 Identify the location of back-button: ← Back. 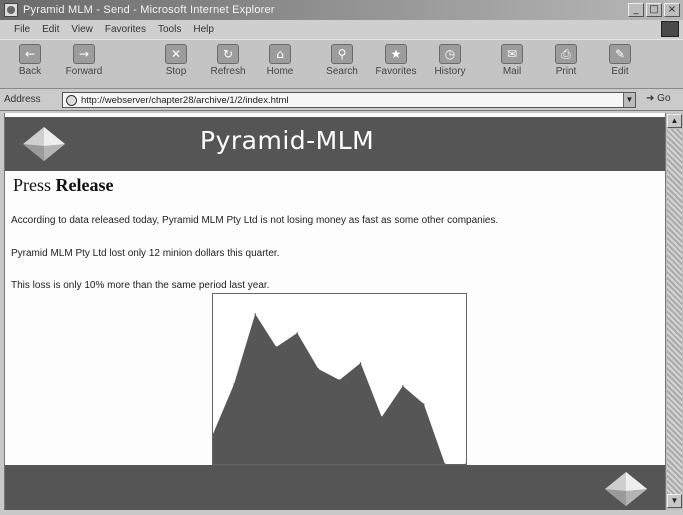
(30, 65).